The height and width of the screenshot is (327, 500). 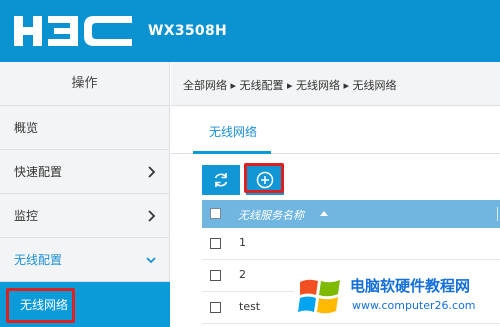 What do you see at coordinates (319, 296) in the screenshot?
I see `windows-logo-icon` at bounding box center [319, 296].